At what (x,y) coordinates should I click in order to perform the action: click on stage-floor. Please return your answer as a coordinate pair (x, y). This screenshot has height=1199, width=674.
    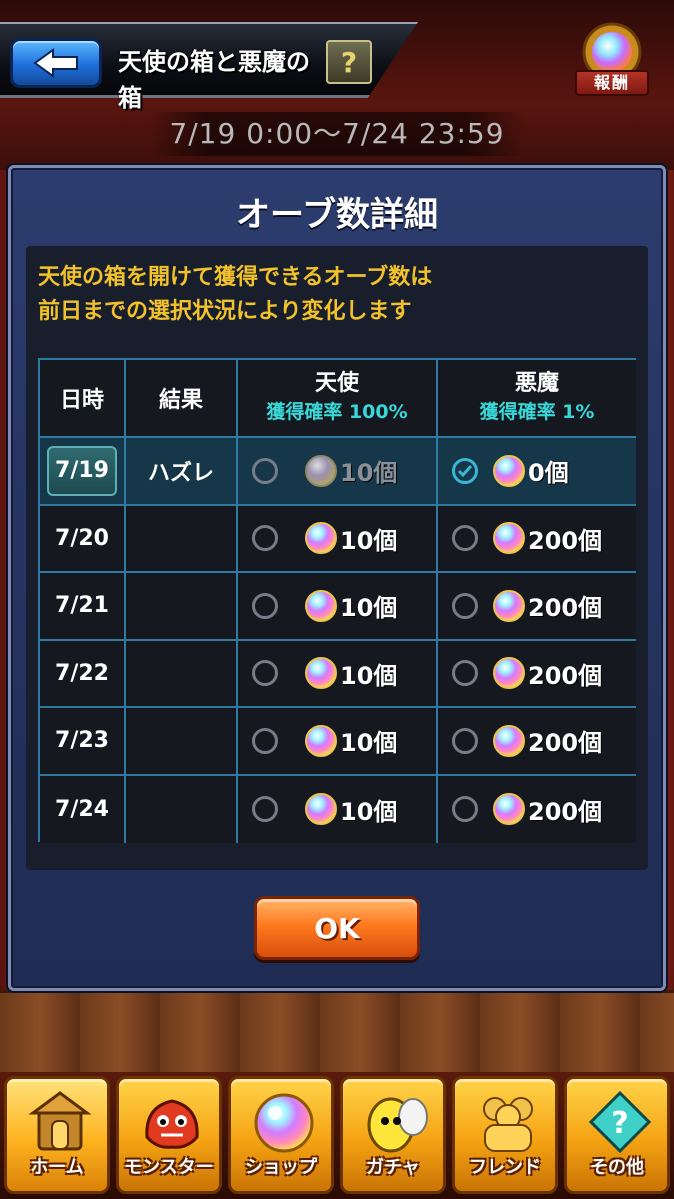
    Looking at the image, I should click on (337, 1035).